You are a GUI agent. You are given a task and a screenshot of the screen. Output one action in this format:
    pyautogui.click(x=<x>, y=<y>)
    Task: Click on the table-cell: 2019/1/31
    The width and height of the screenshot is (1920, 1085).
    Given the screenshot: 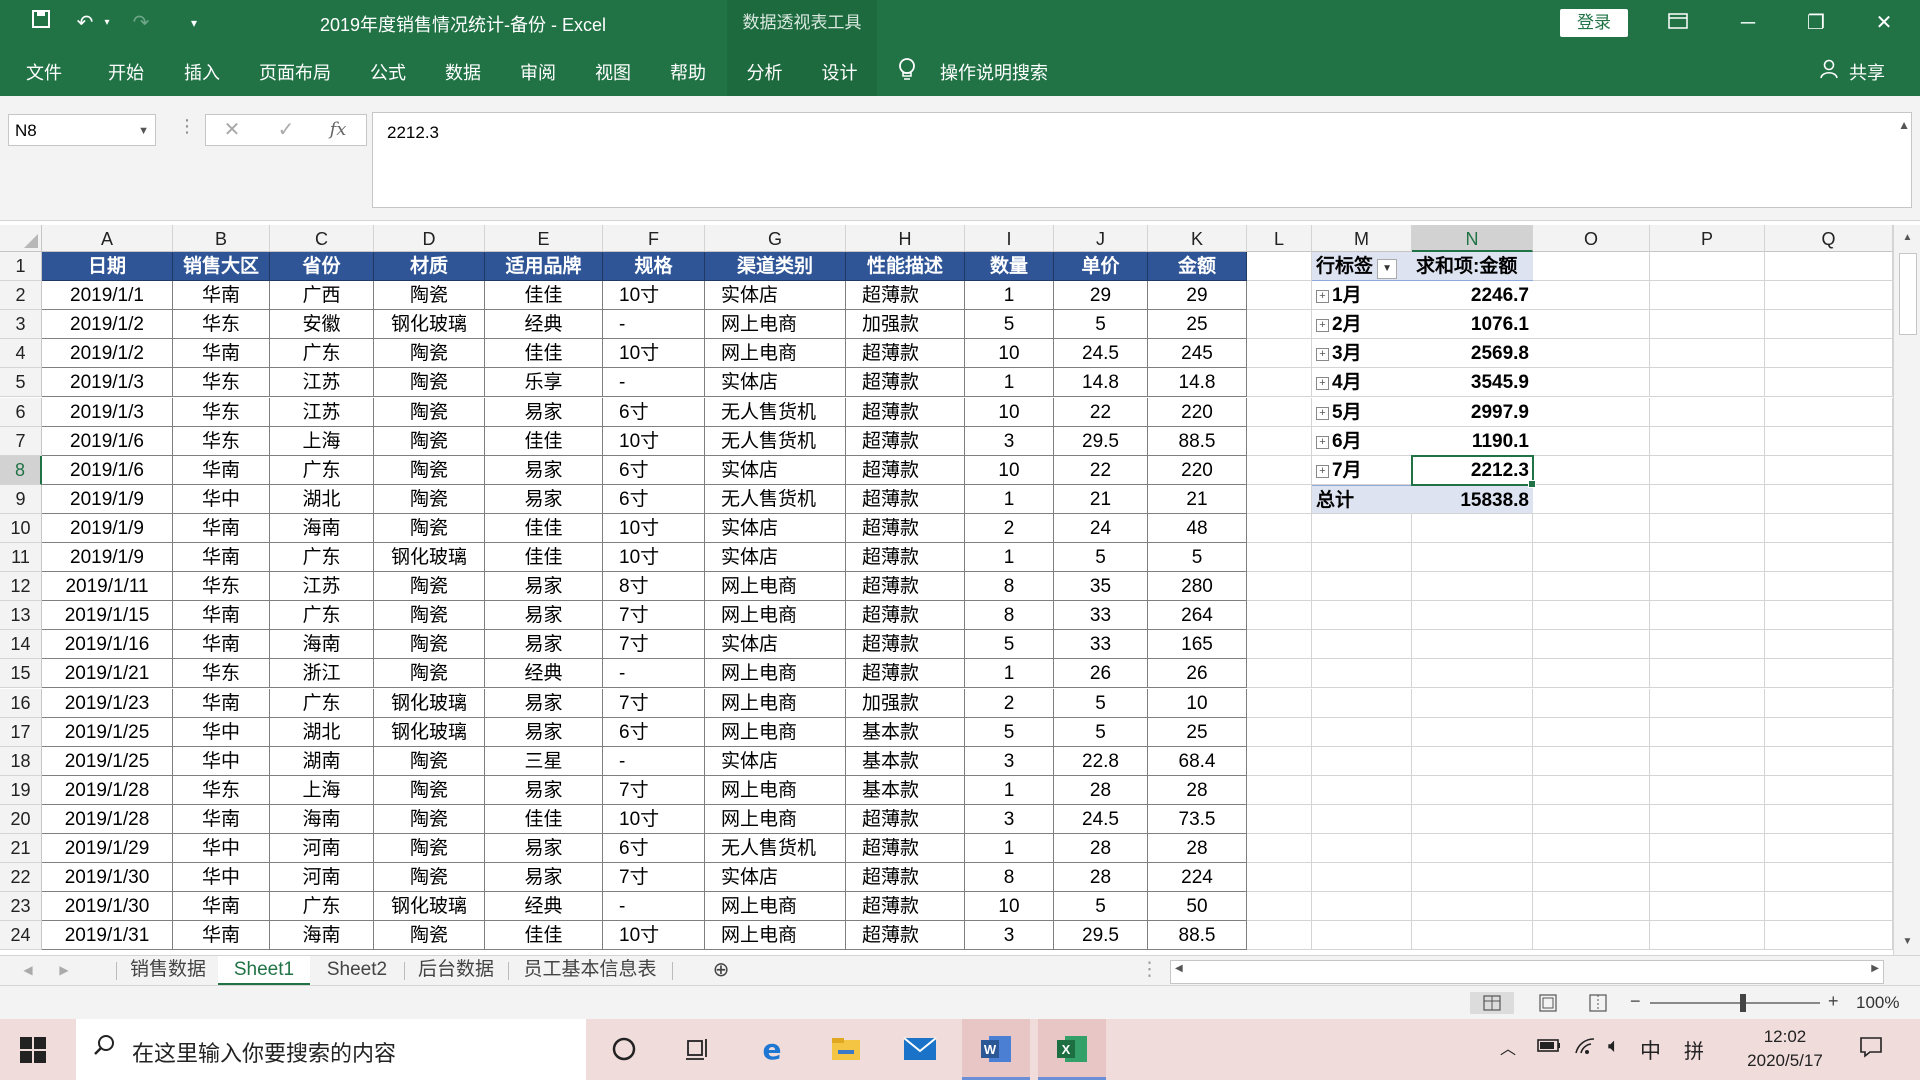 What is the action you would take?
    pyautogui.click(x=107, y=936)
    